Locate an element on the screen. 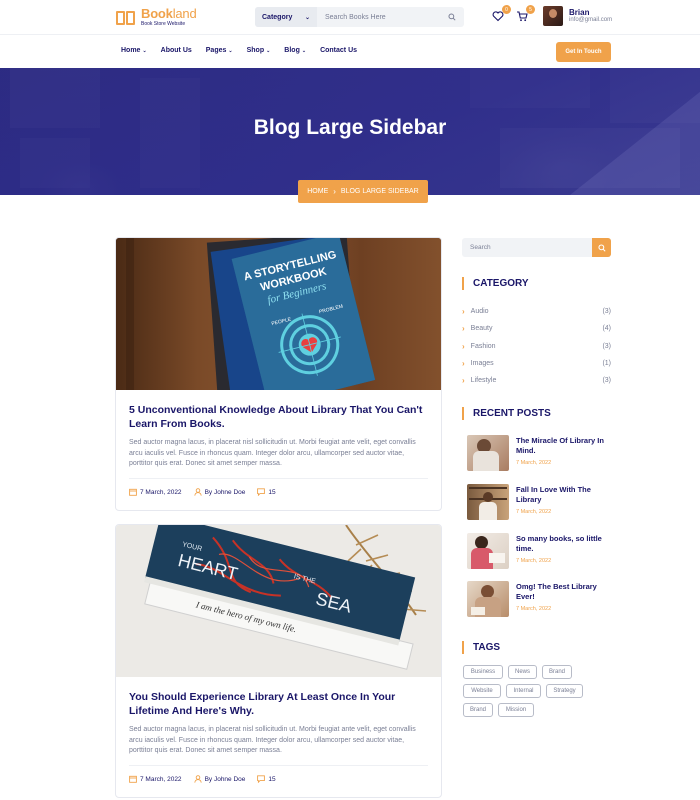 This screenshot has width=700, height=800. tag-chip: Mission is located at coordinates (516, 710).